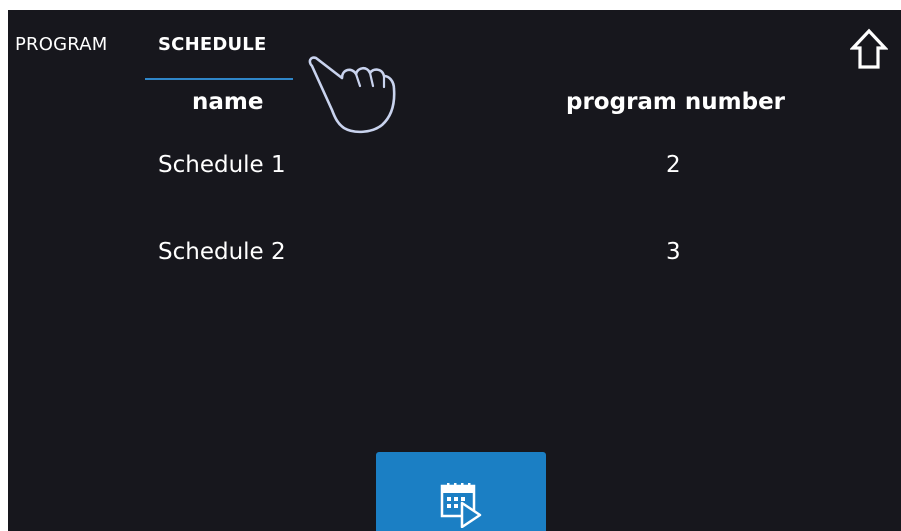 This screenshot has width=901, height=531. I want to click on start-schedule-button, so click(461, 491).